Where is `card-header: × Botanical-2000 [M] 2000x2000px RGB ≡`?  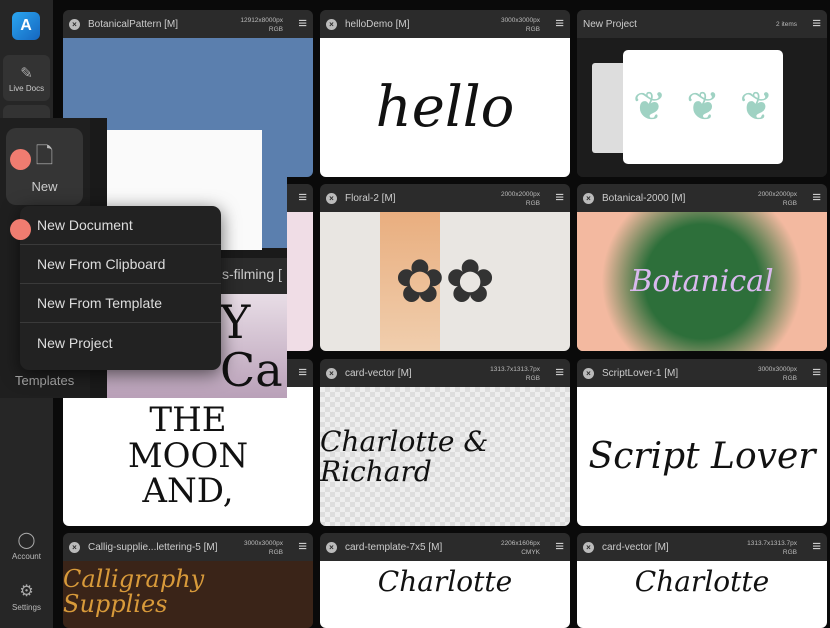
card-header: × Botanical-2000 [M] 2000x2000px RGB ≡ is located at coordinates (702, 198).